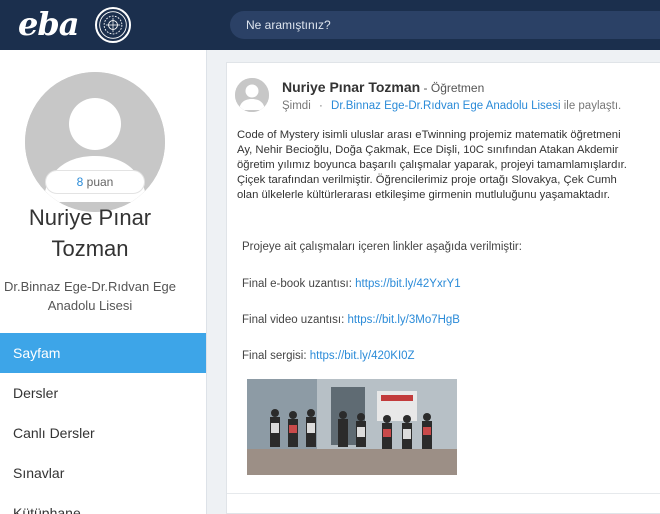 This screenshot has height=514, width=660. Describe the element at coordinates (276, 356) in the screenshot. I see `exhibit-label: Final sergisi:` at that location.